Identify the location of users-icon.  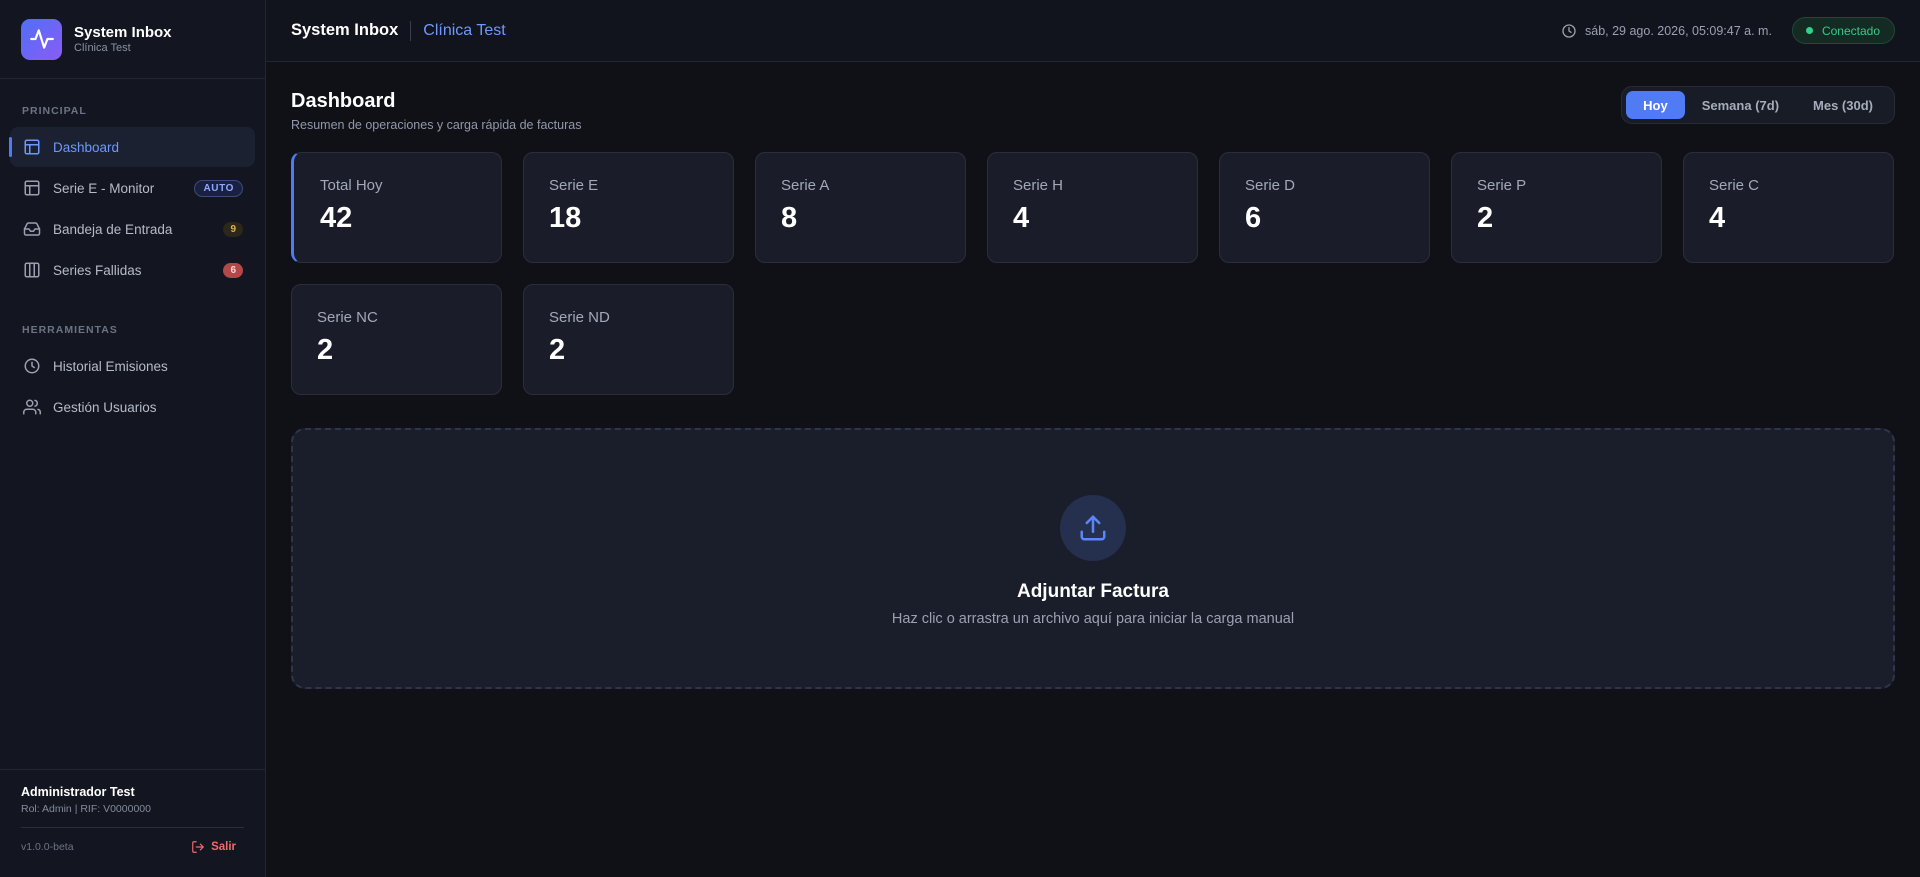
(32, 407).